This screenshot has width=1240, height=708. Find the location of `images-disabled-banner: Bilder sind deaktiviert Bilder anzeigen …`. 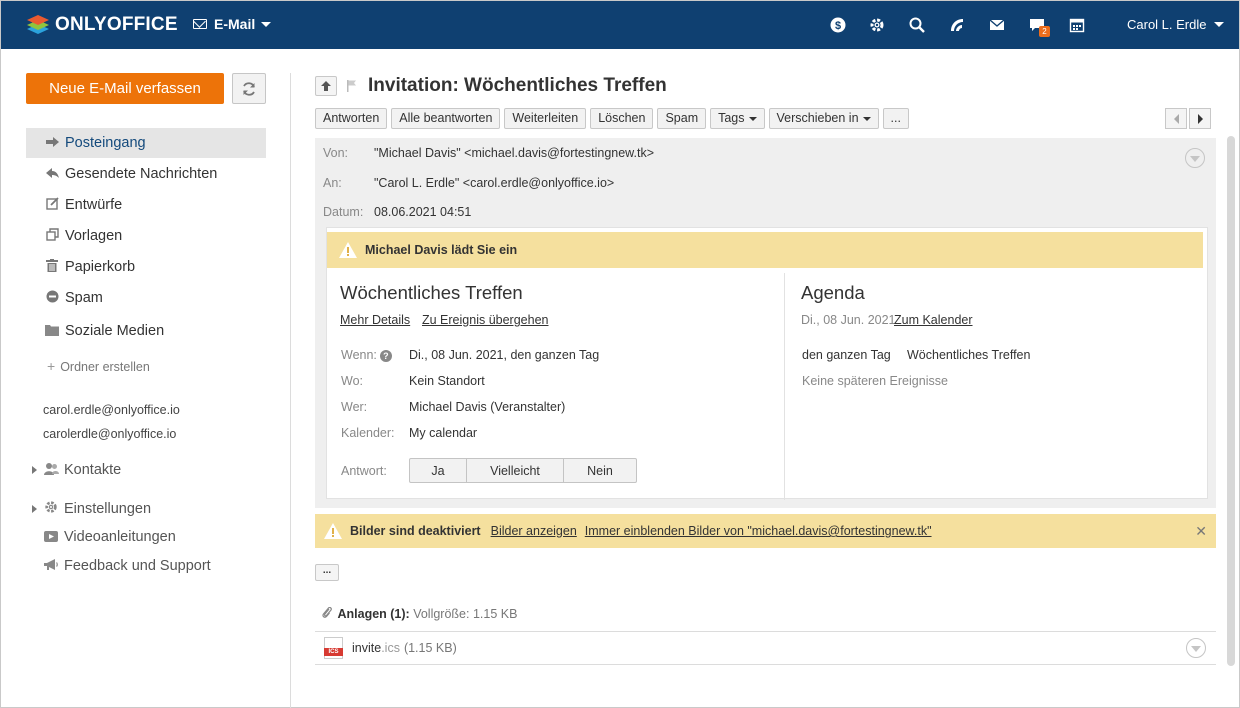

images-disabled-banner: Bilder sind deaktiviert Bilder anzeigen … is located at coordinates (765, 531).